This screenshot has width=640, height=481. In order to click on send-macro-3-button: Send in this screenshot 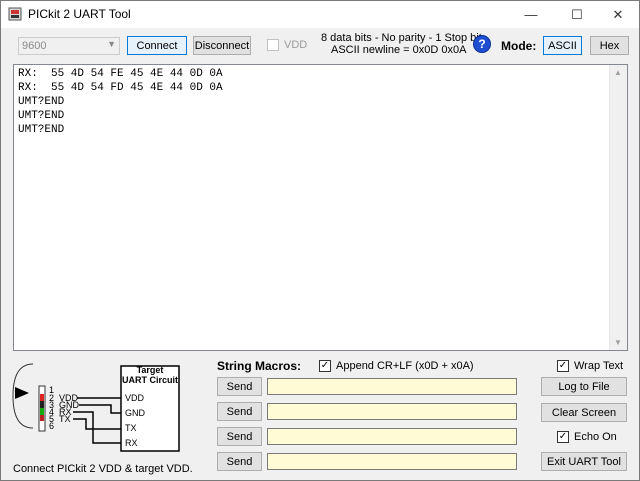, I will do `click(239, 436)`.